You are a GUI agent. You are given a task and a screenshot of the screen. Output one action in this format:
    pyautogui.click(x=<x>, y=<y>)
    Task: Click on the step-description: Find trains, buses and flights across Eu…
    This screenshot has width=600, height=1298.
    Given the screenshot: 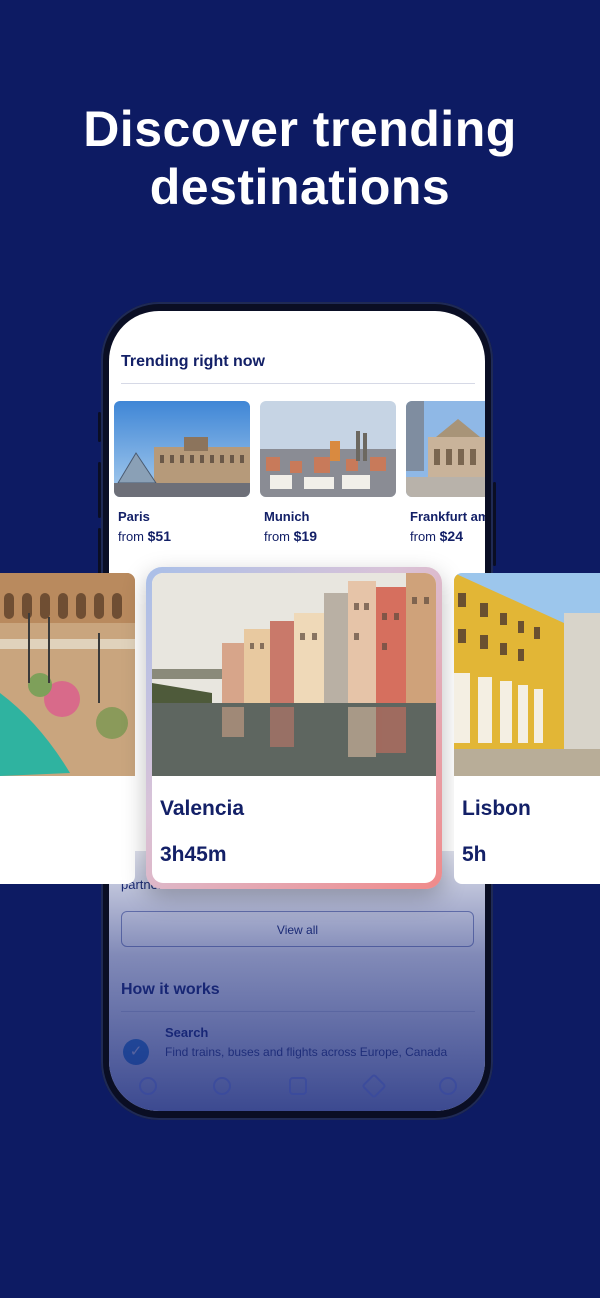 What is the action you would take?
    pyautogui.click(x=306, y=1052)
    